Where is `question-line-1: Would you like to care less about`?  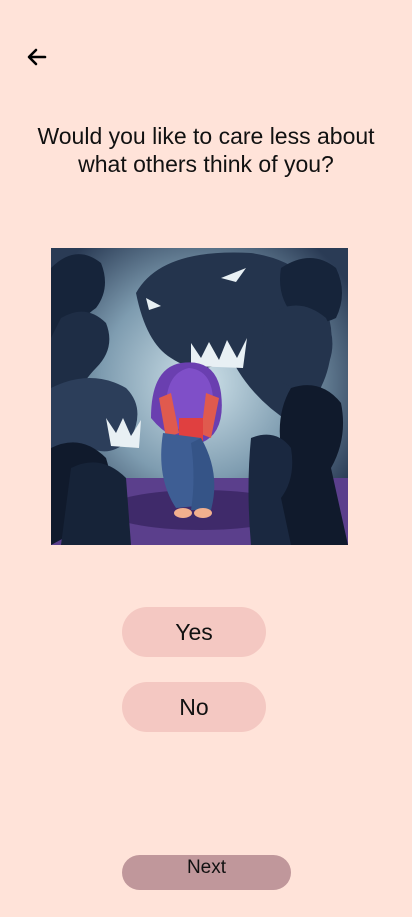 question-line-1: Would you like to care less about is located at coordinates (206, 136).